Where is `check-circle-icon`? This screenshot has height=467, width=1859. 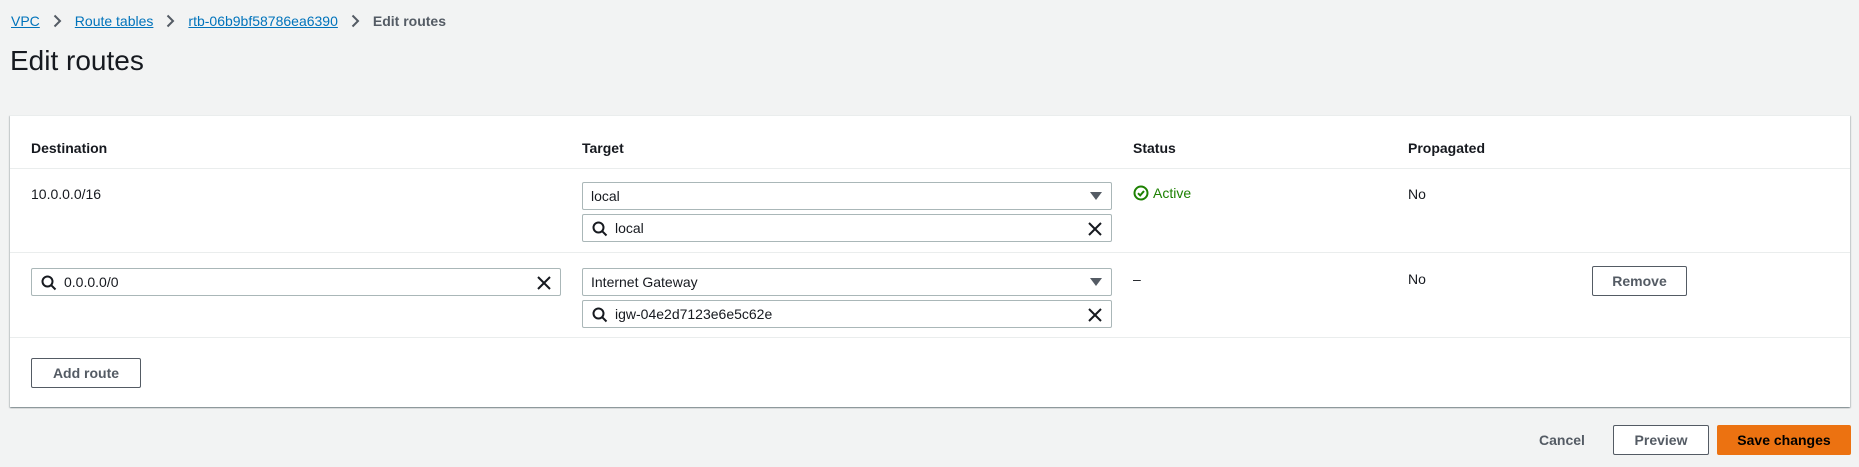 check-circle-icon is located at coordinates (1141, 193).